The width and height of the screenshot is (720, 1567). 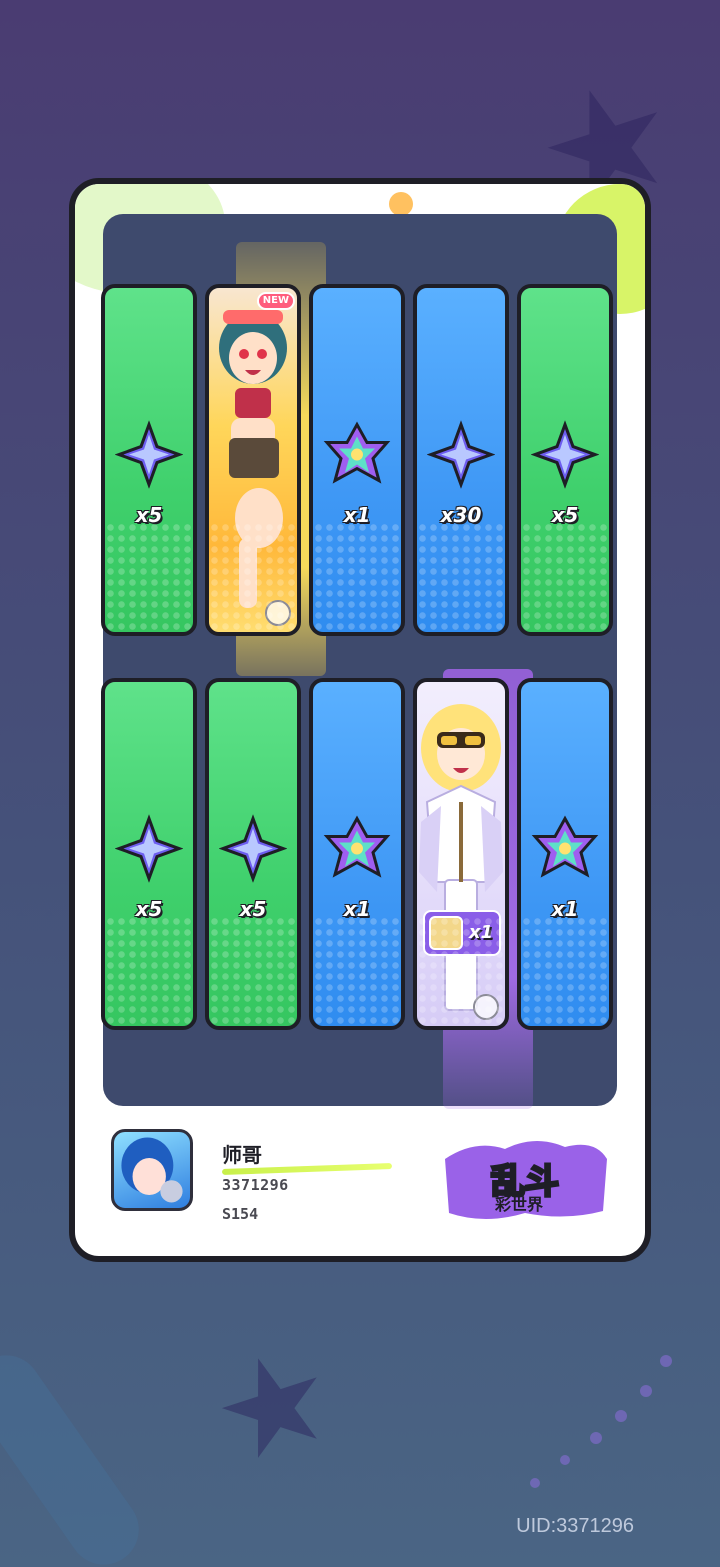 What do you see at coordinates (240, 1214) in the screenshot?
I see `player-server: S154` at bounding box center [240, 1214].